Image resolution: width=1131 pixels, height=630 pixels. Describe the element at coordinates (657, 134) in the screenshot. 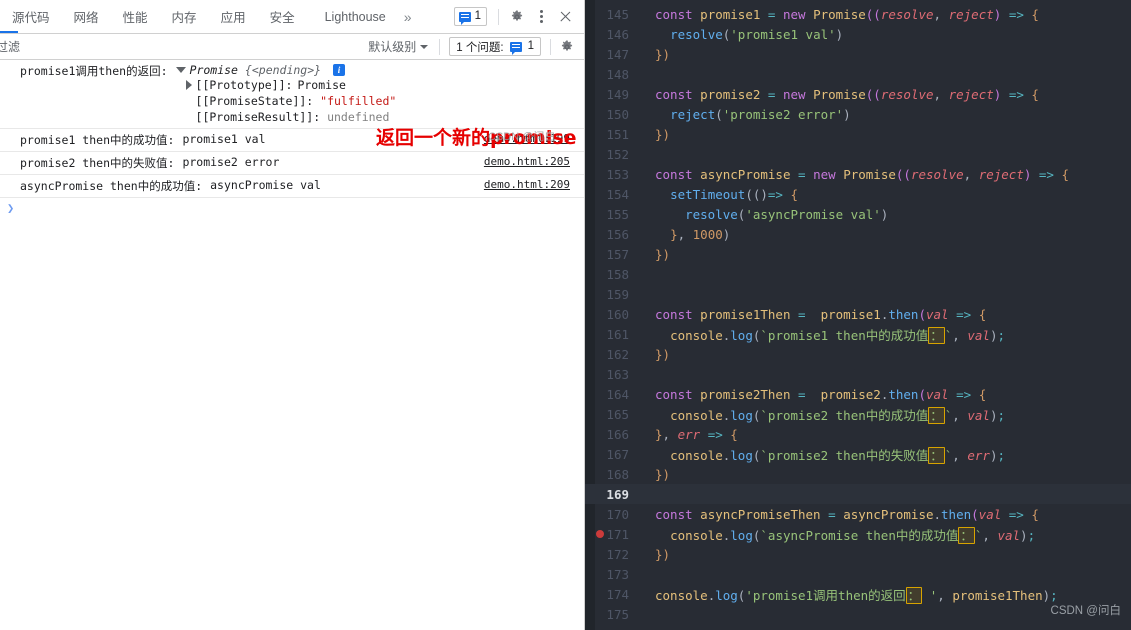

I see `code-text: })` at that location.